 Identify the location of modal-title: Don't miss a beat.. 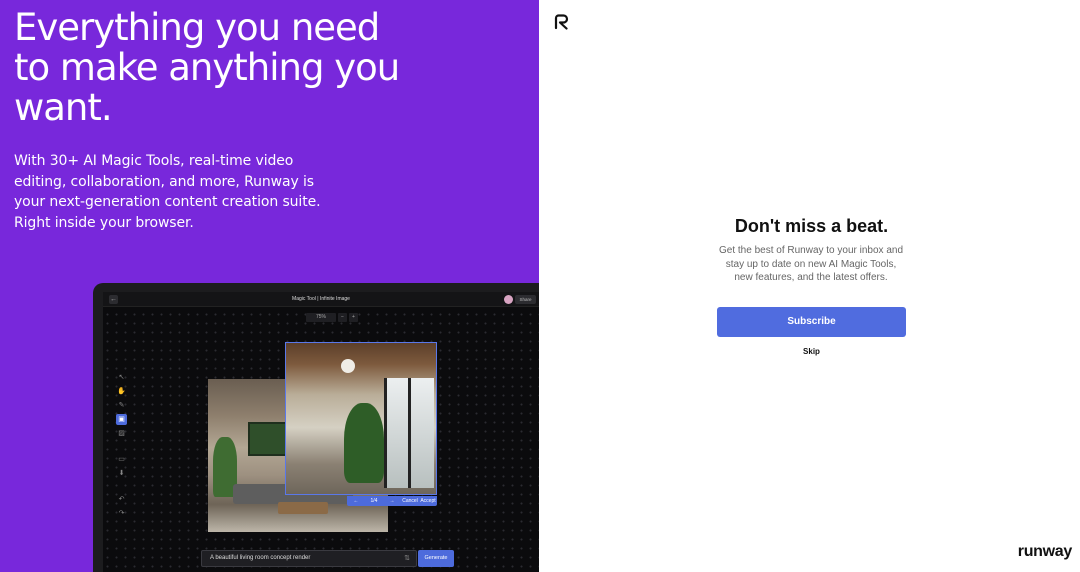
(811, 226).